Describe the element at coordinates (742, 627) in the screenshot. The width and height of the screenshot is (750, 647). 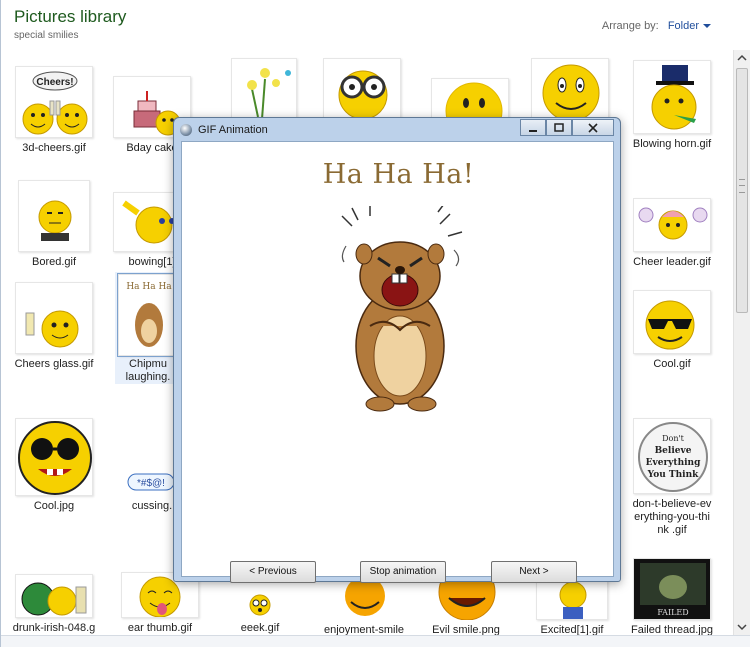
I see `scroll-down-icon` at that location.